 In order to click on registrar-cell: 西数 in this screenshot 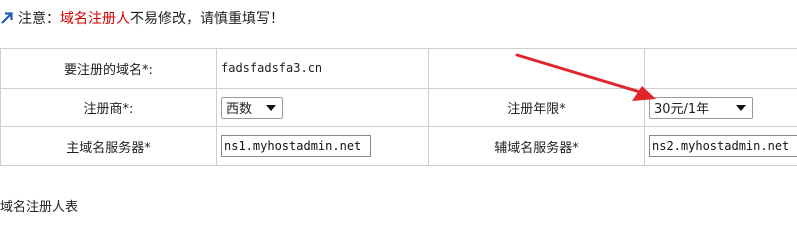, I will do `click(322, 107)`.